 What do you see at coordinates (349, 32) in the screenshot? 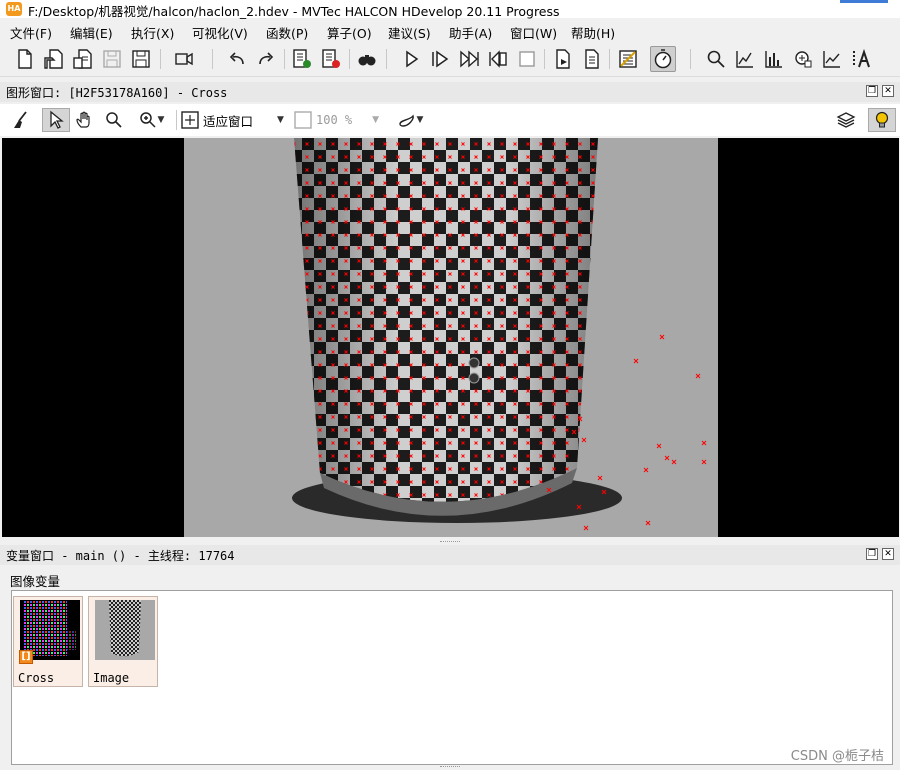
I see `menu-operators: 算子(O)` at bounding box center [349, 32].